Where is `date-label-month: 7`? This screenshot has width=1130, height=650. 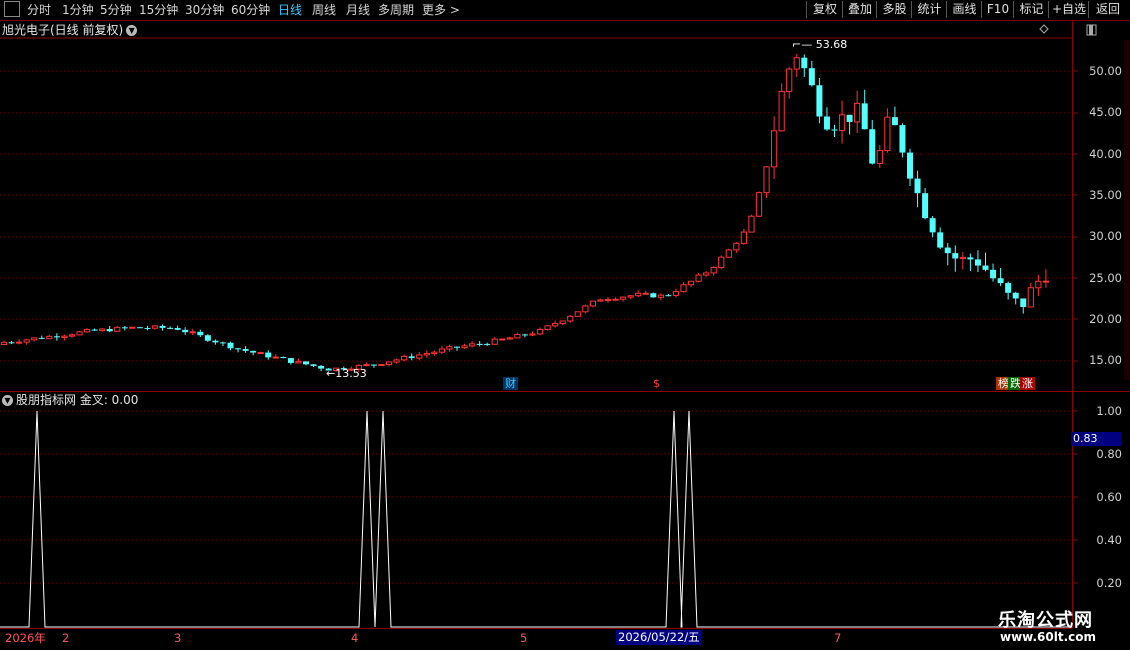 date-label-month: 7 is located at coordinates (838, 638).